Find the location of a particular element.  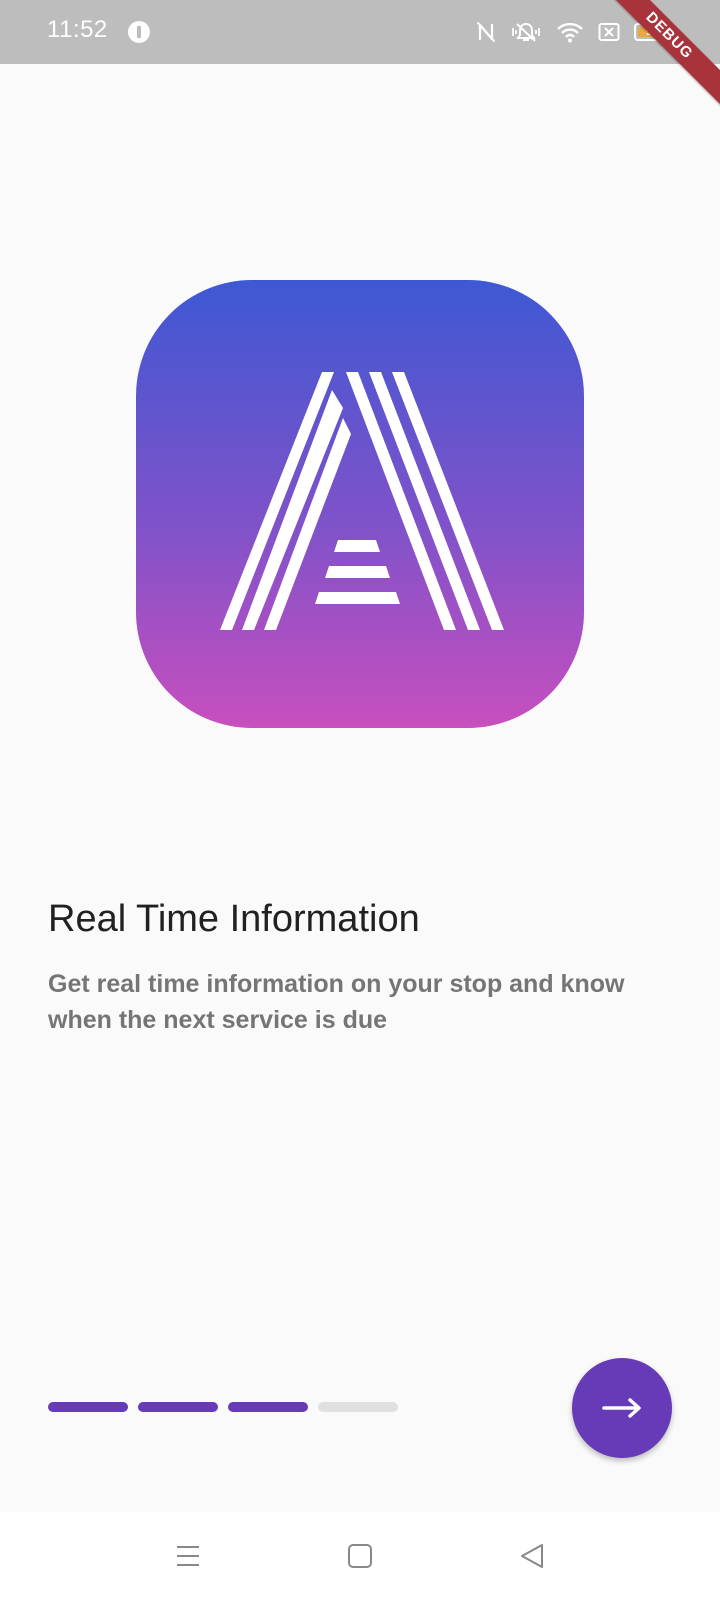

menu-icon is located at coordinates (188, 1556).